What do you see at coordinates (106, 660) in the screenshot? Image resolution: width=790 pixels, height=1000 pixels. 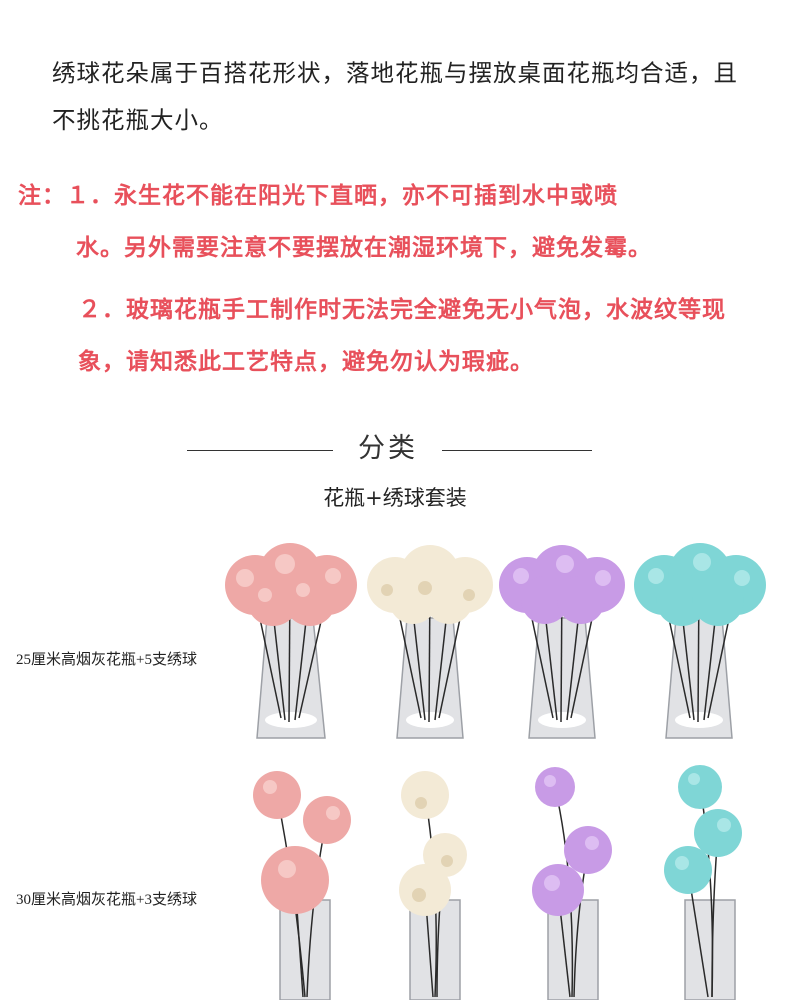 I see `row-1-label: 25厘米高烟灰花瓶+5支绣球` at bounding box center [106, 660].